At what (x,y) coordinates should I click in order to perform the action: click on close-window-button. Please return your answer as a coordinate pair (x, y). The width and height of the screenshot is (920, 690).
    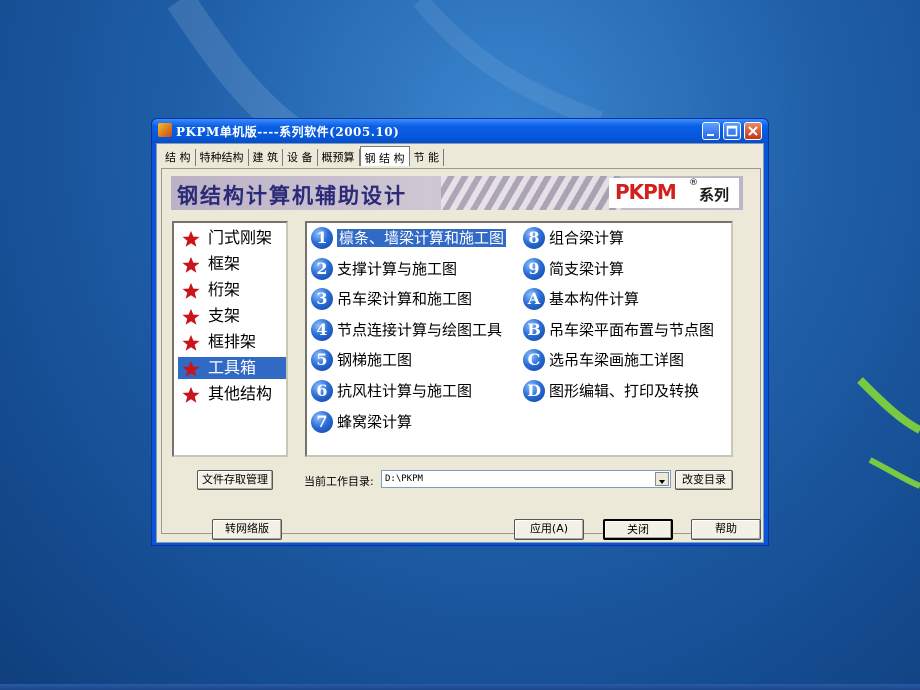
    Looking at the image, I should click on (753, 131).